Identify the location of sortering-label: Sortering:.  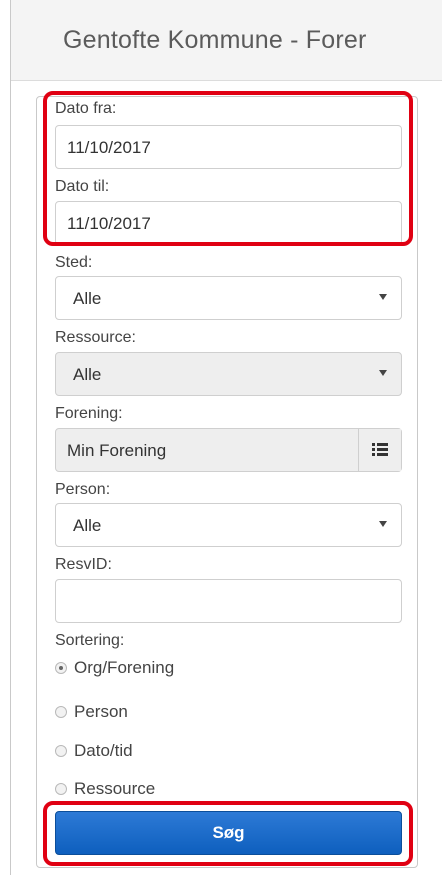
(90, 640).